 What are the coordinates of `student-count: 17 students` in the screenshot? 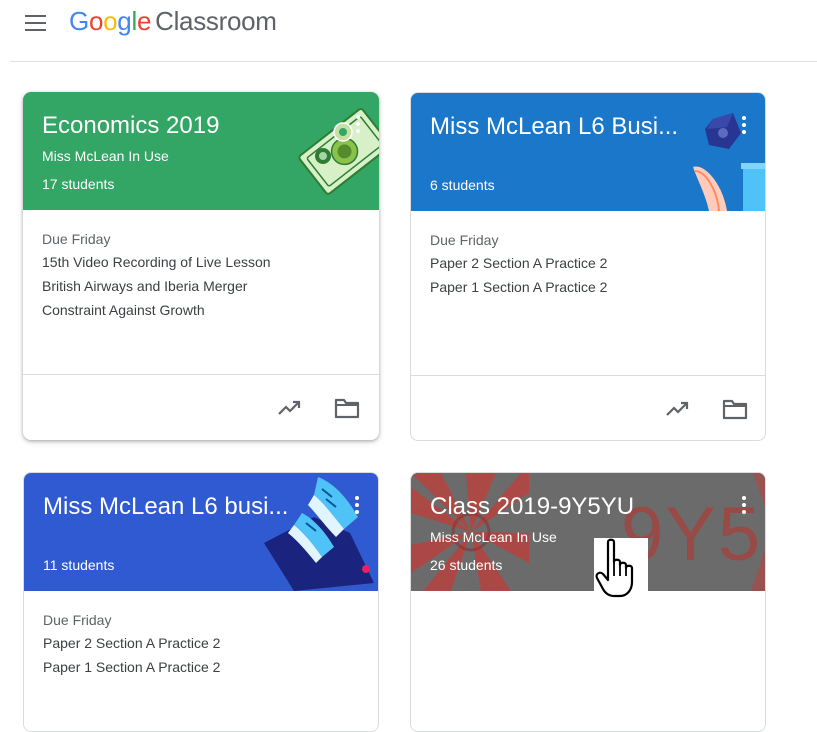 It's located at (78, 184).